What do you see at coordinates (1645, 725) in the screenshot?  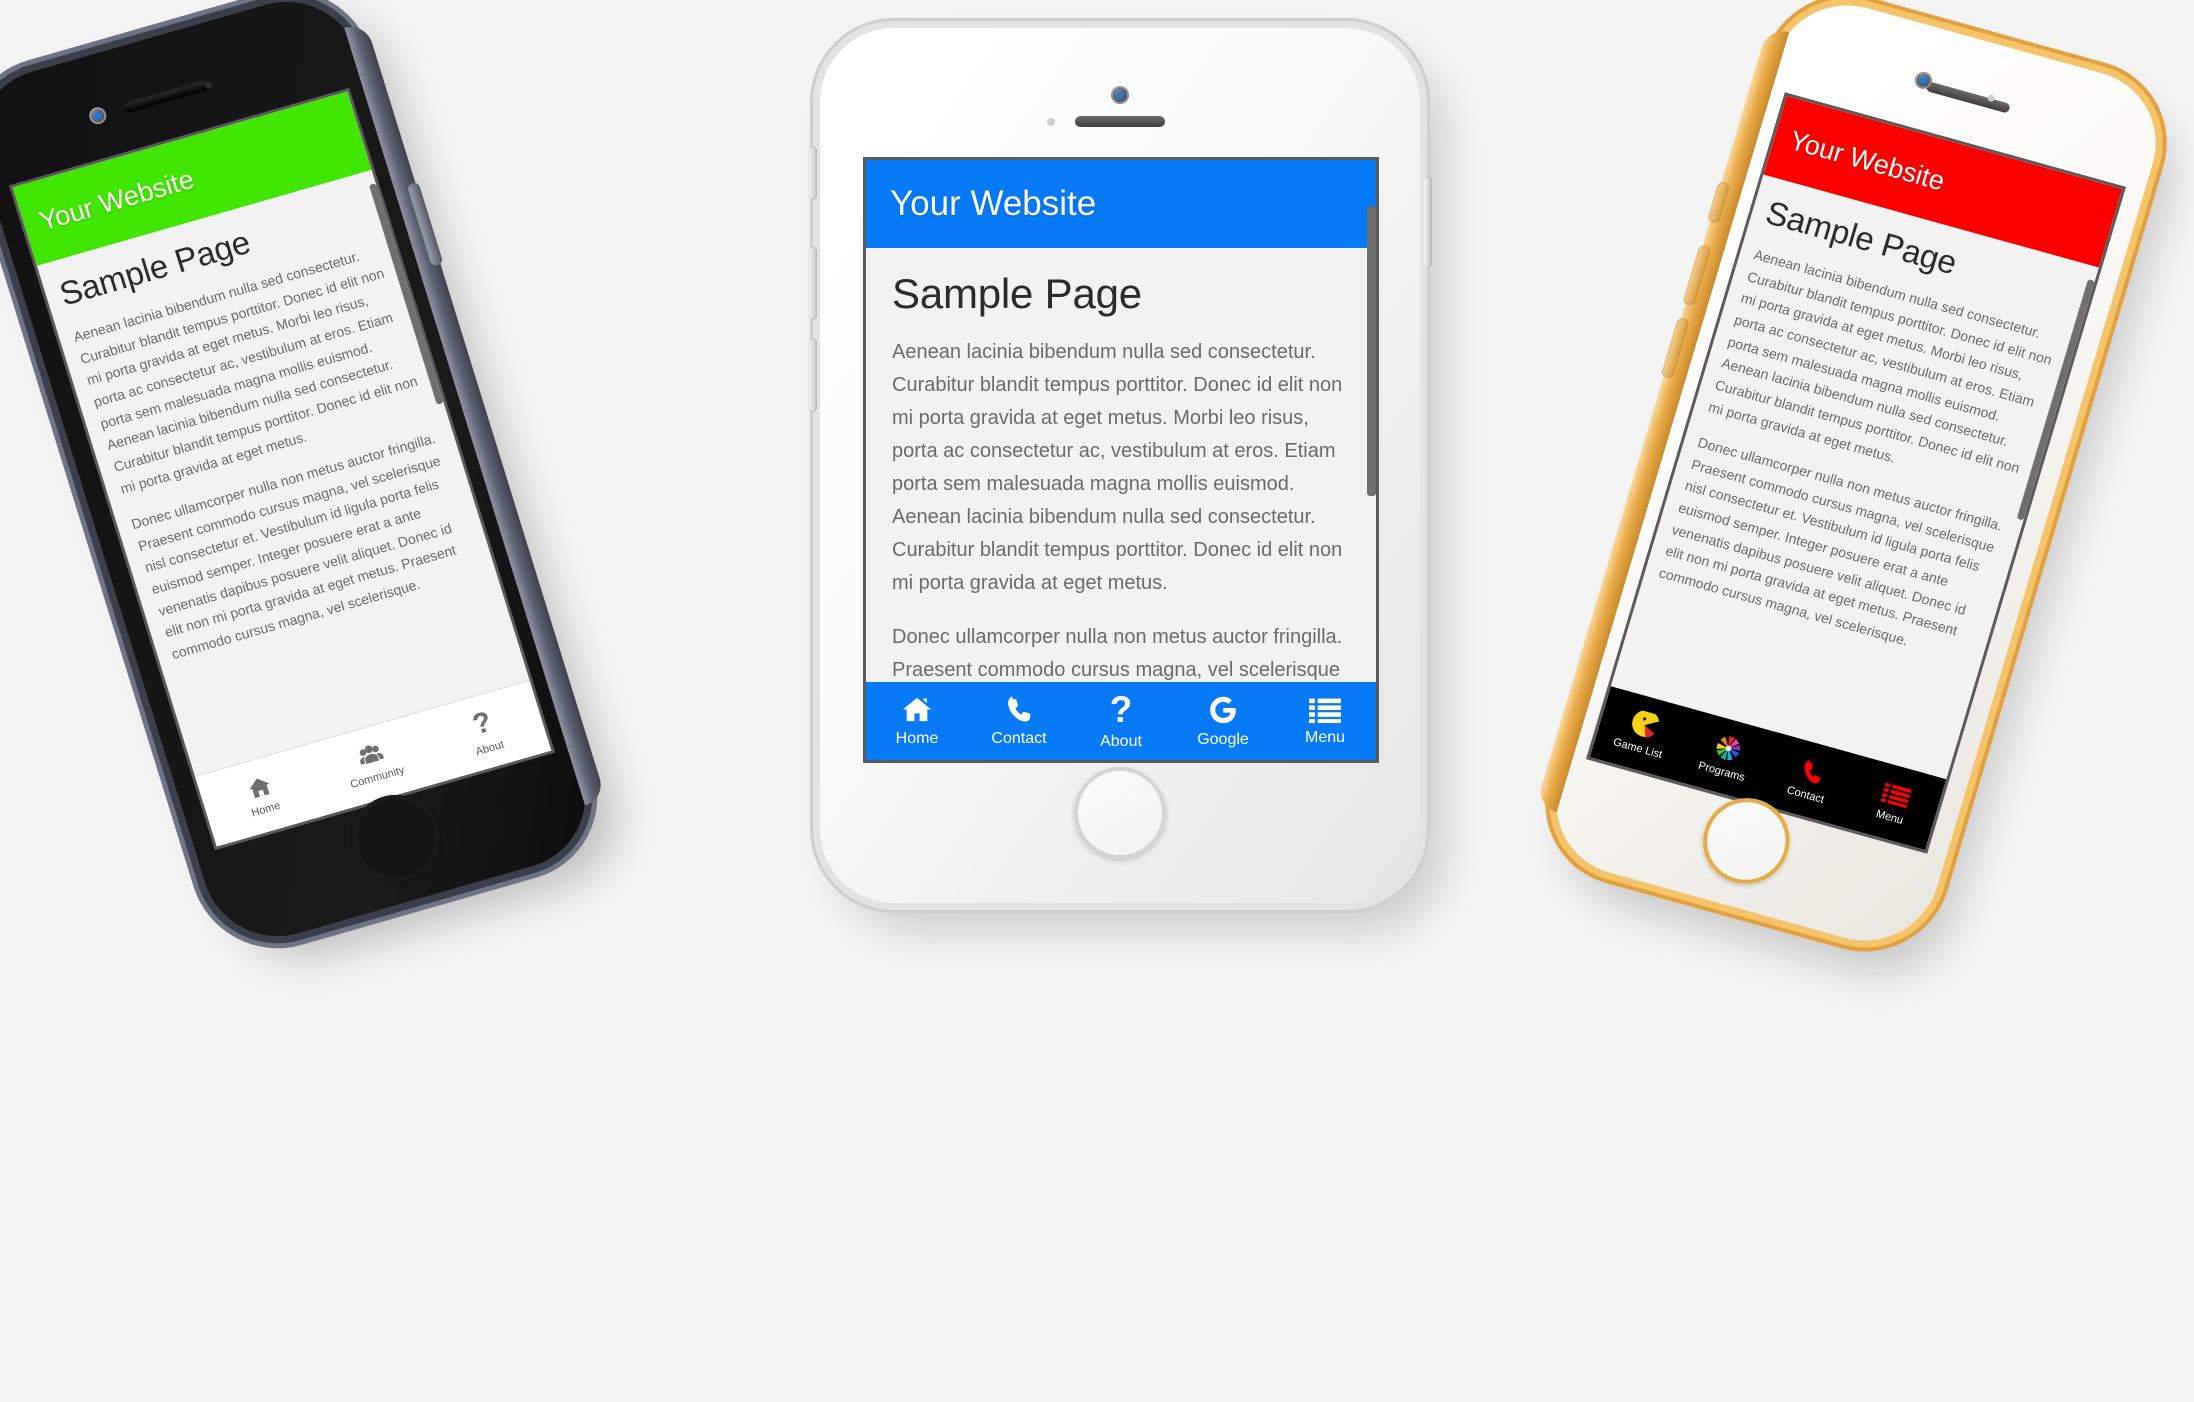 I see `pacman-icon` at bounding box center [1645, 725].